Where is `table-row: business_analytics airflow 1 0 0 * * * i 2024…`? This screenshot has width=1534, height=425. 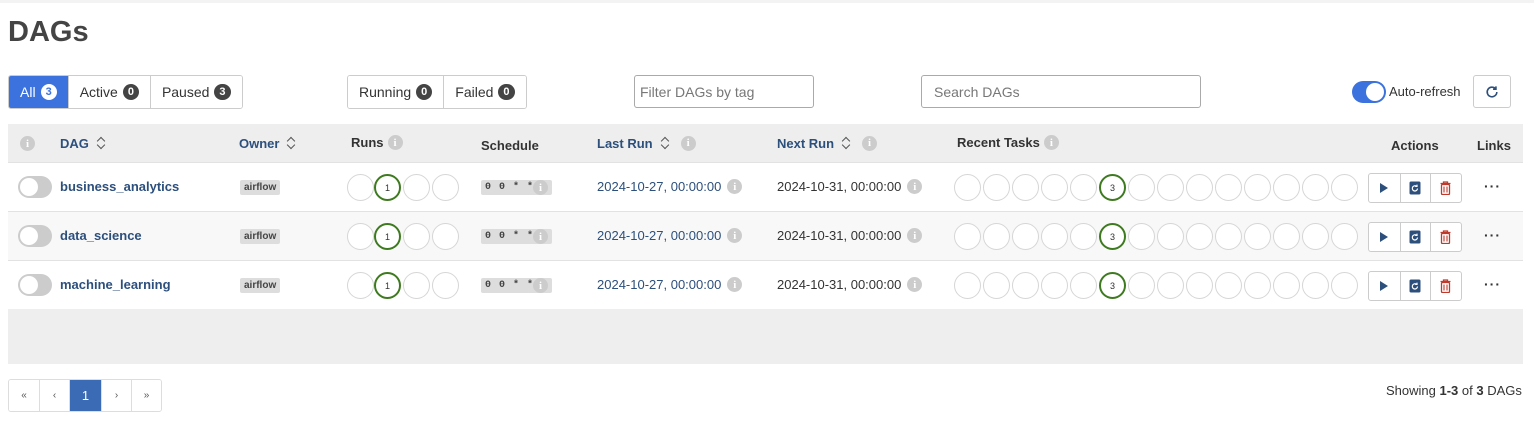 table-row: business_analytics airflow 1 0 0 * * * i 2024… is located at coordinates (765, 186).